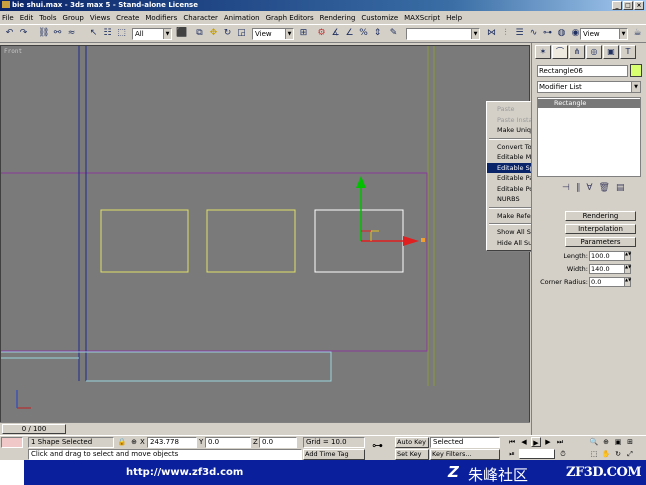 Image resolution: width=646 pixels, height=485 pixels. What do you see at coordinates (628, 5) in the screenshot?
I see `maximize-button: □` at bounding box center [628, 5].